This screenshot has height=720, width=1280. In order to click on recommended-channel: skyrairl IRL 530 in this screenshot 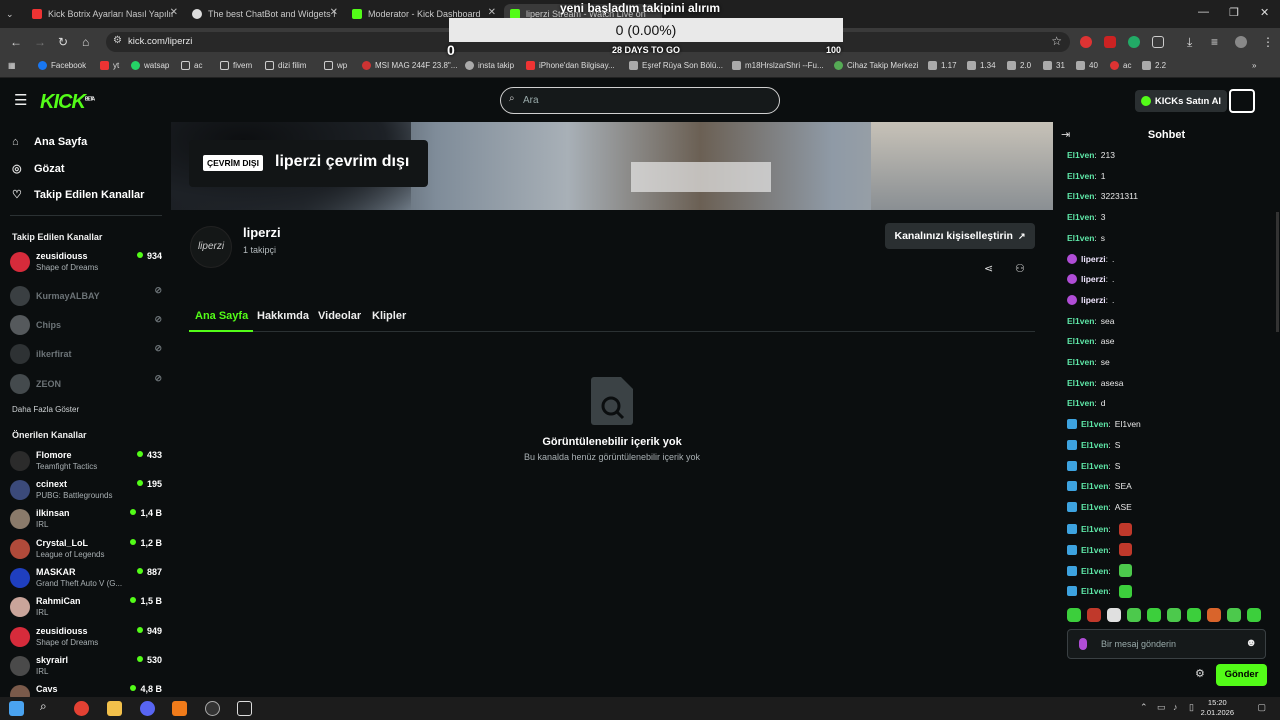, I will do `click(86, 668)`.